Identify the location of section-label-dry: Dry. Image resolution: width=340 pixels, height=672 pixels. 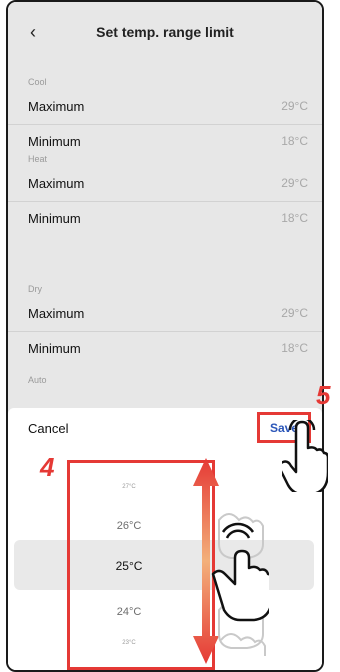
(35, 289).